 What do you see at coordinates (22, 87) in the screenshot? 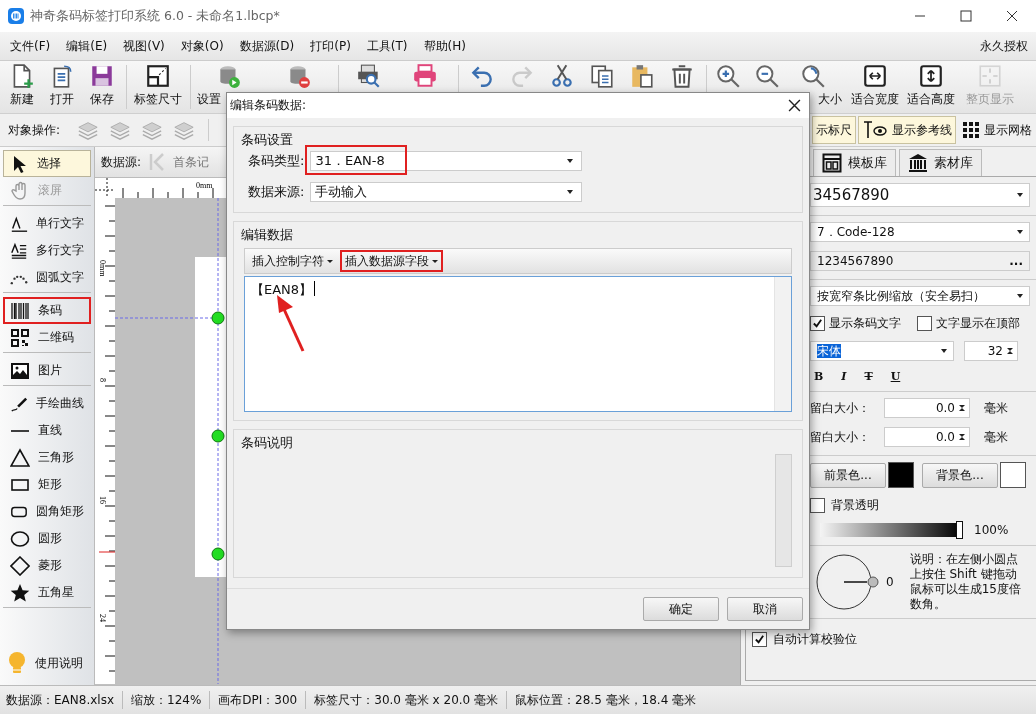
I see `toolbar-button: 新建` at bounding box center [22, 87].